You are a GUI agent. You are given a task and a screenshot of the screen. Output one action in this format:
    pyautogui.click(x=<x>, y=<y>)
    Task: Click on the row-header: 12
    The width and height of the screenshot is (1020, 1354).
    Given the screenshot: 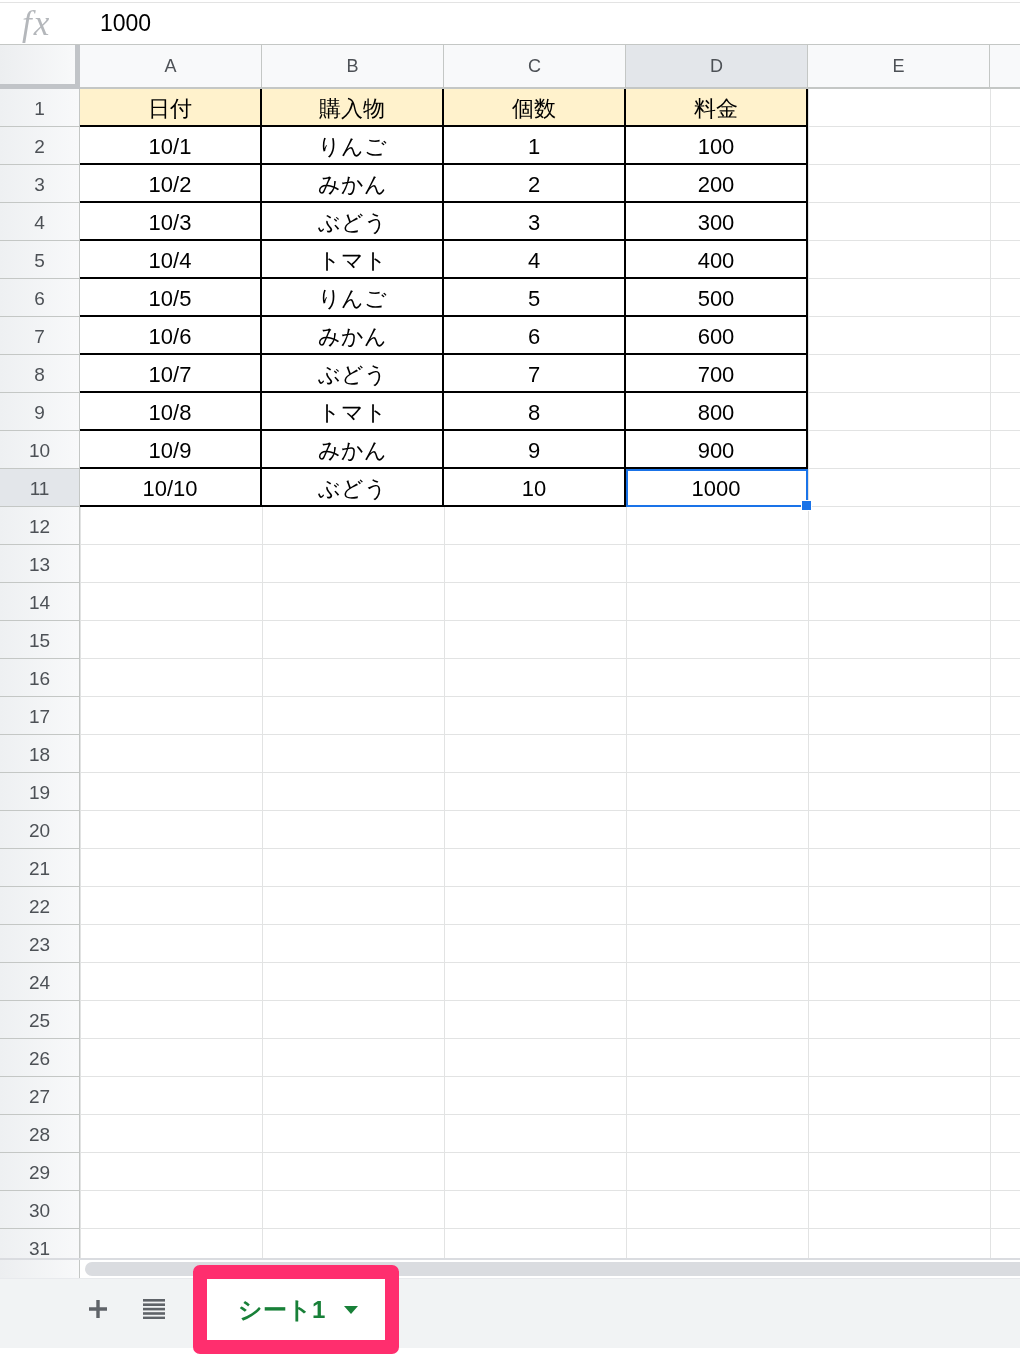 What is the action you would take?
    pyautogui.click(x=40, y=526)
    